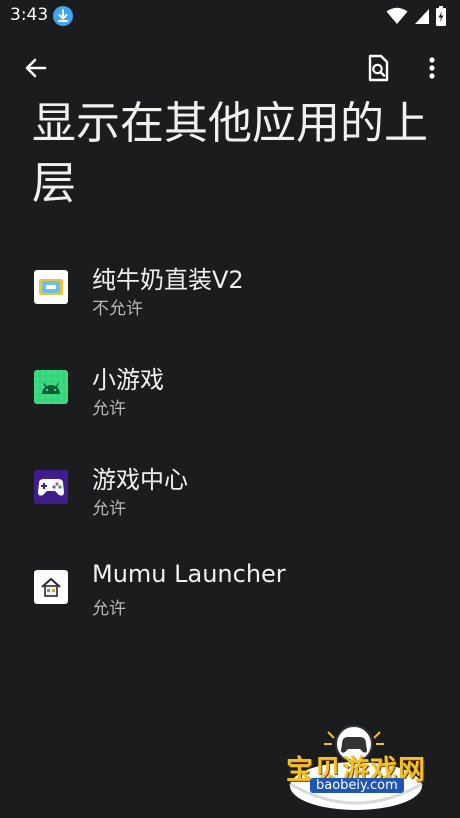 The width and height of the screenshot is (460, 818). What do you see at coordinates (51, 487) in the screenshot?
I see `gamepad-icon` at bounding box center [51, 487].